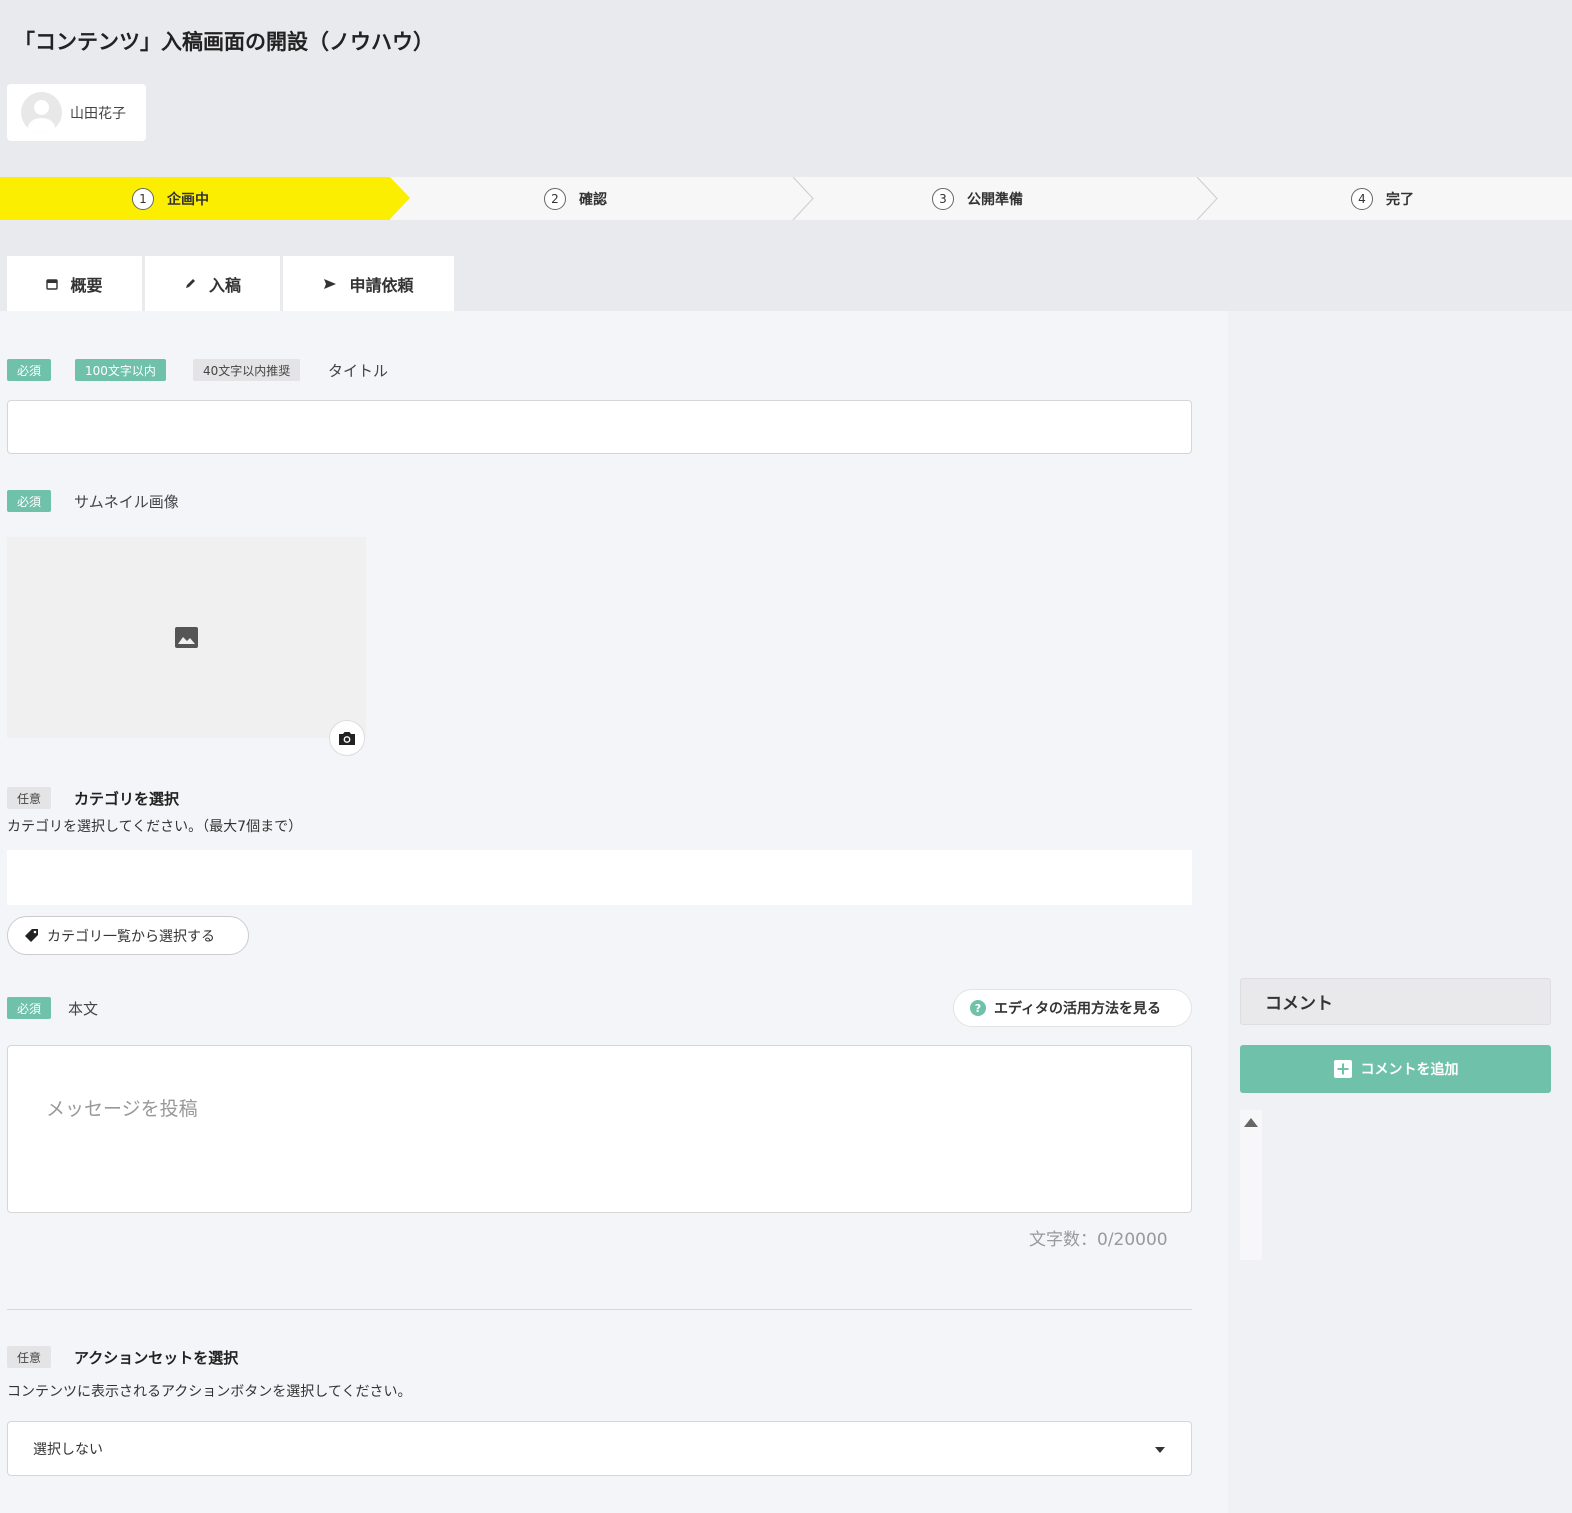 The width and height of the screenshot is (1572, 1513). What do you see at coordinates (224, 285) in the screenshot?
I see `tab-label: 入稿` at bounding box center [224, 285].